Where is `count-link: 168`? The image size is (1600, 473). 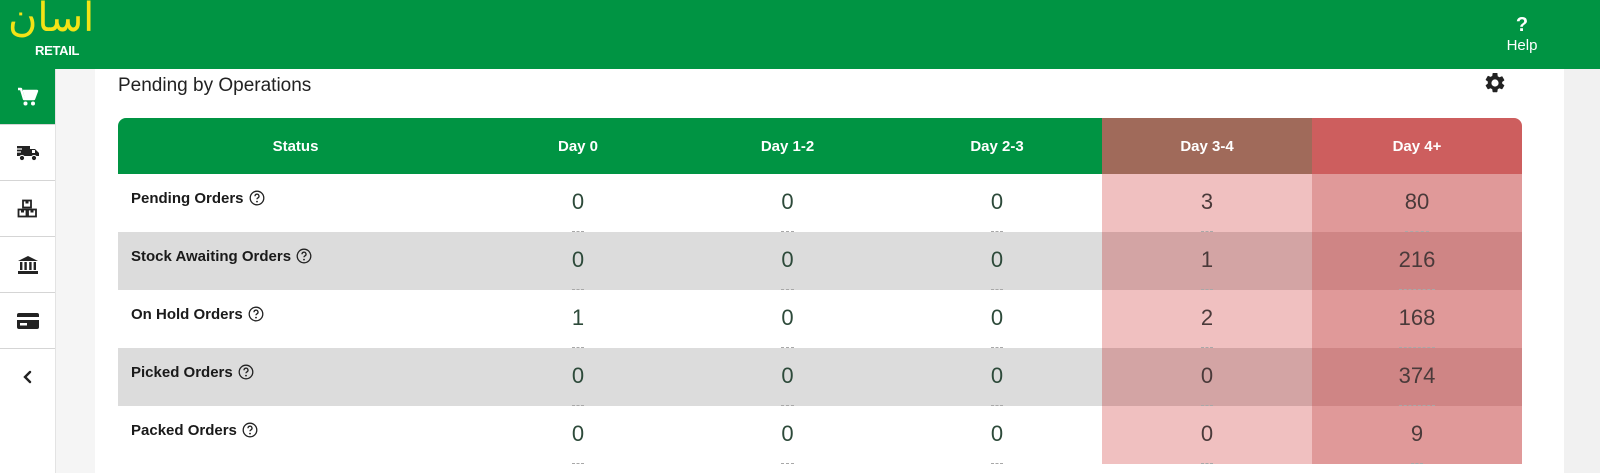 count-link: 168 is located at coordinates (1417, 326).